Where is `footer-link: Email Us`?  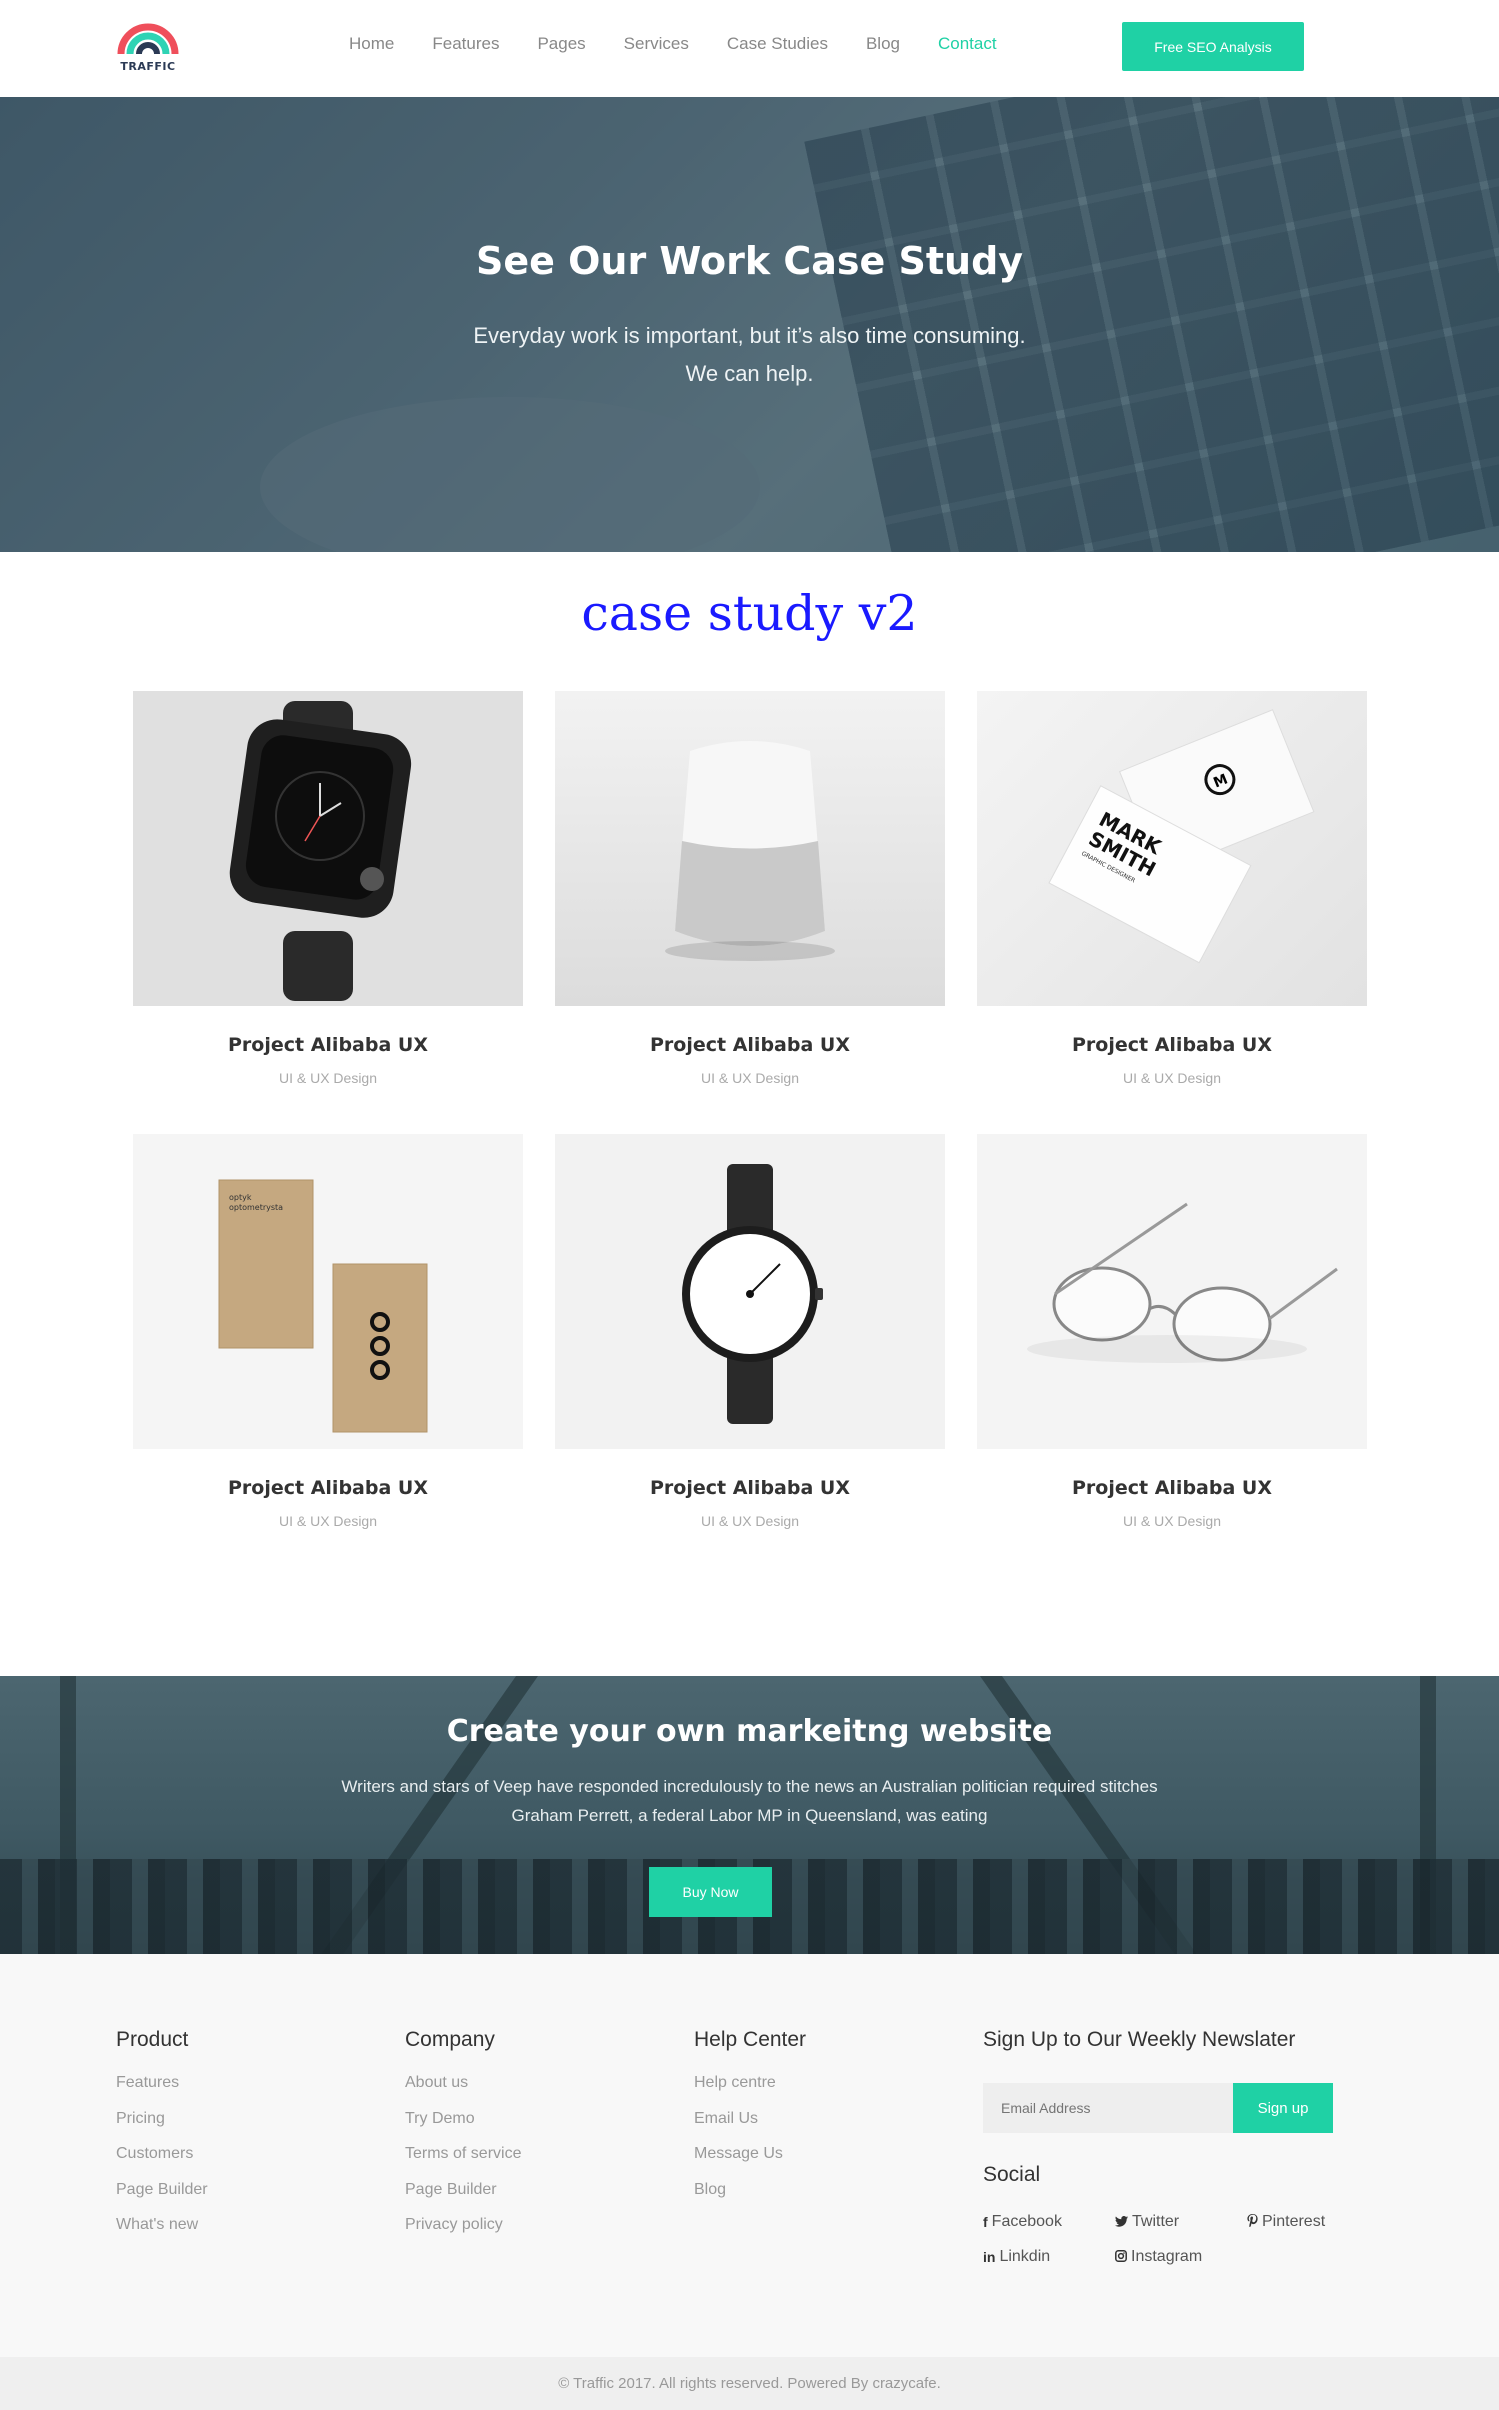
footer-link: Email Us is located at coordinates (750, 2128).